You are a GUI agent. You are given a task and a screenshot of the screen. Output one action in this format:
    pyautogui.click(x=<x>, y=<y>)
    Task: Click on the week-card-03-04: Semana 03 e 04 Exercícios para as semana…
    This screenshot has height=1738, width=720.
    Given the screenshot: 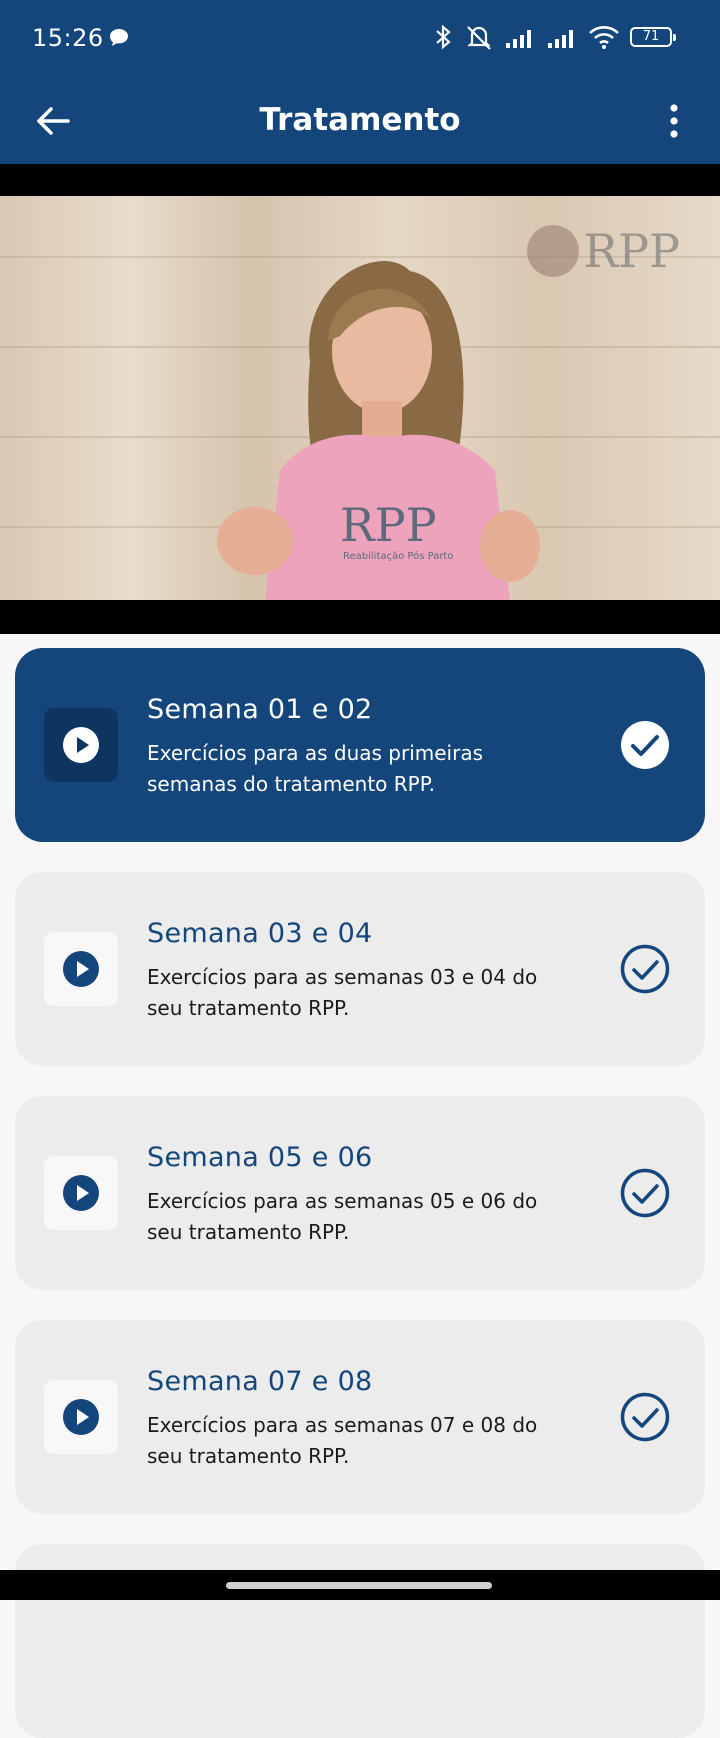 What is the action you would take?
    pyautogui.click(x=360, y=969)
    